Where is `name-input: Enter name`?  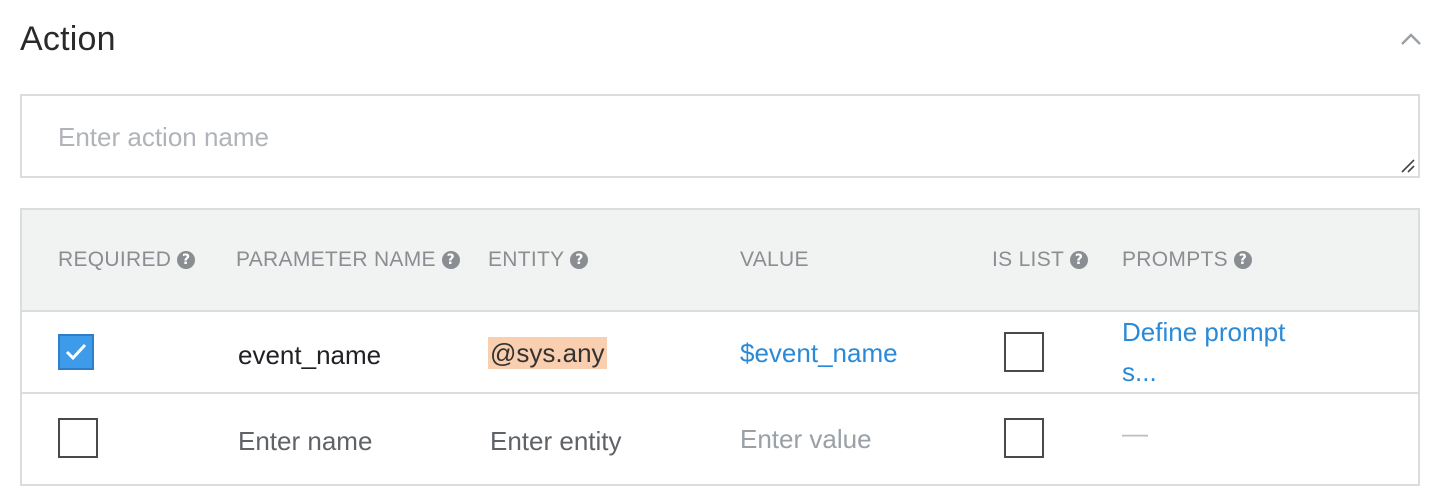 name-input: Enter name is located at coordinates (305, 441).